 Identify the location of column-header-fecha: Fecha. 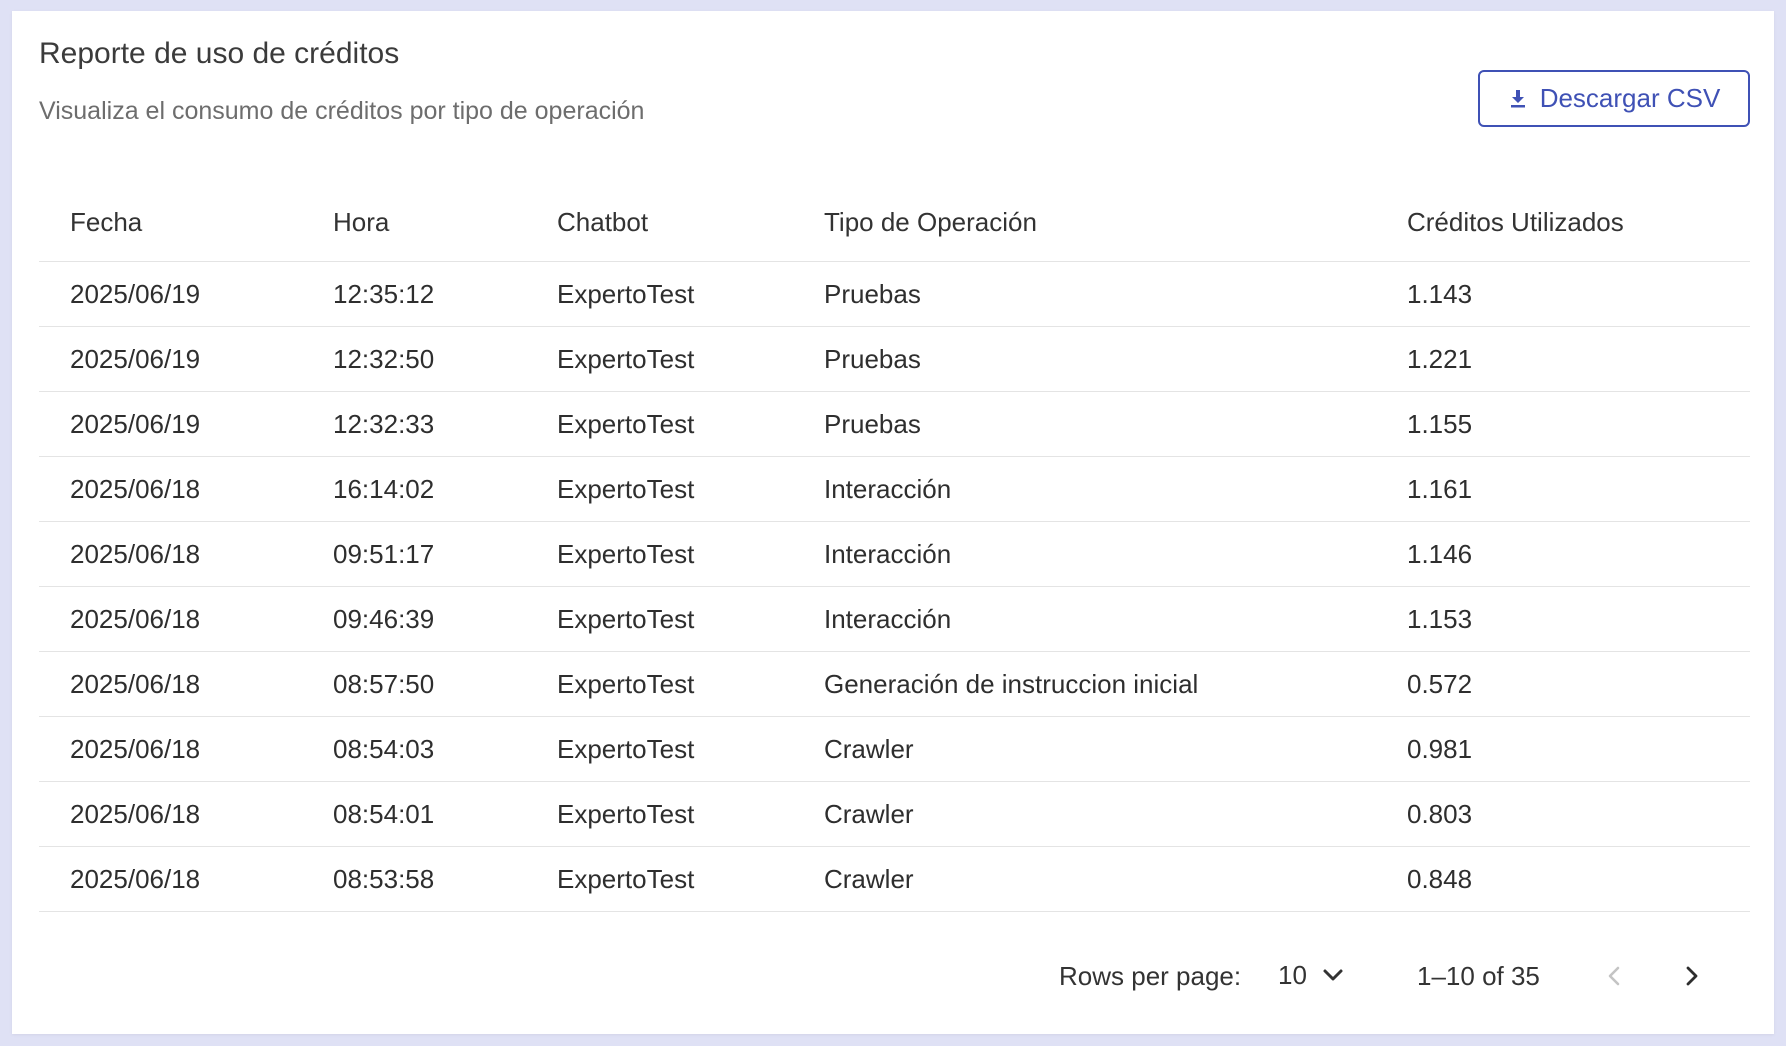
(170, 222).